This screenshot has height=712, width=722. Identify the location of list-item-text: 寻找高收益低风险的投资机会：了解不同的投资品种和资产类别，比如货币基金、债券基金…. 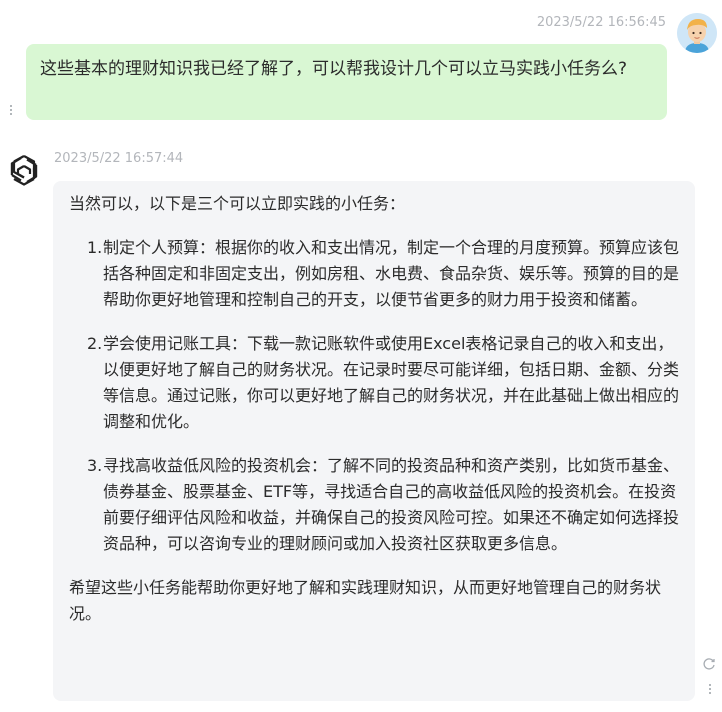
(391, 504).